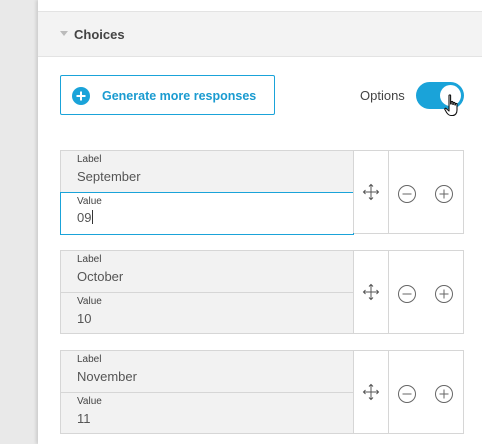 The height and width of the screenshot is (444, 482). I want to click on value-field: Value 10, so click(207, 314).